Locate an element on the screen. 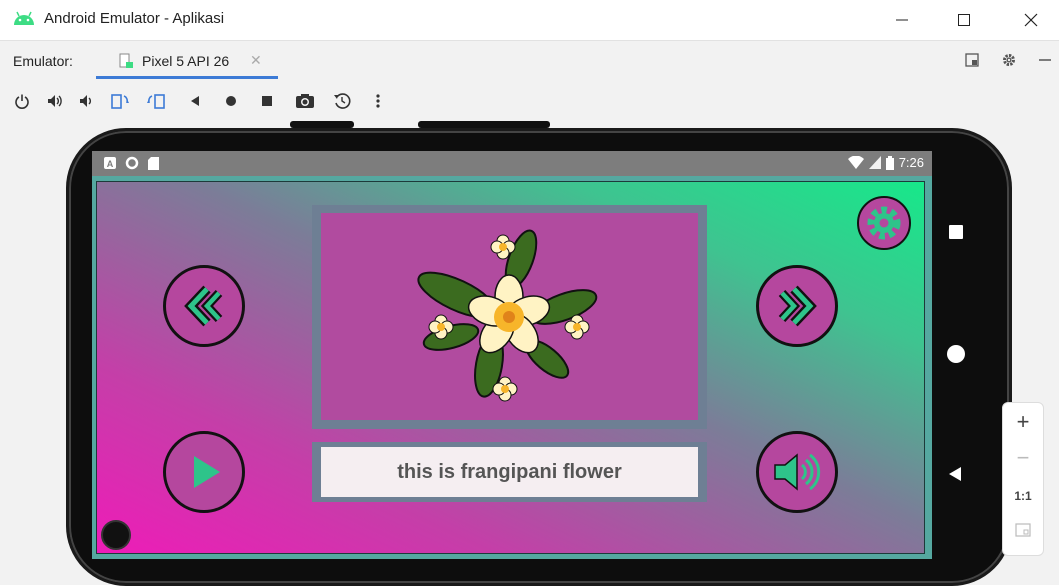 The width and height of the screenshot is (1059, 586). window-title: Android Emulator - Aplikasi is located at coordinates (134, 18).